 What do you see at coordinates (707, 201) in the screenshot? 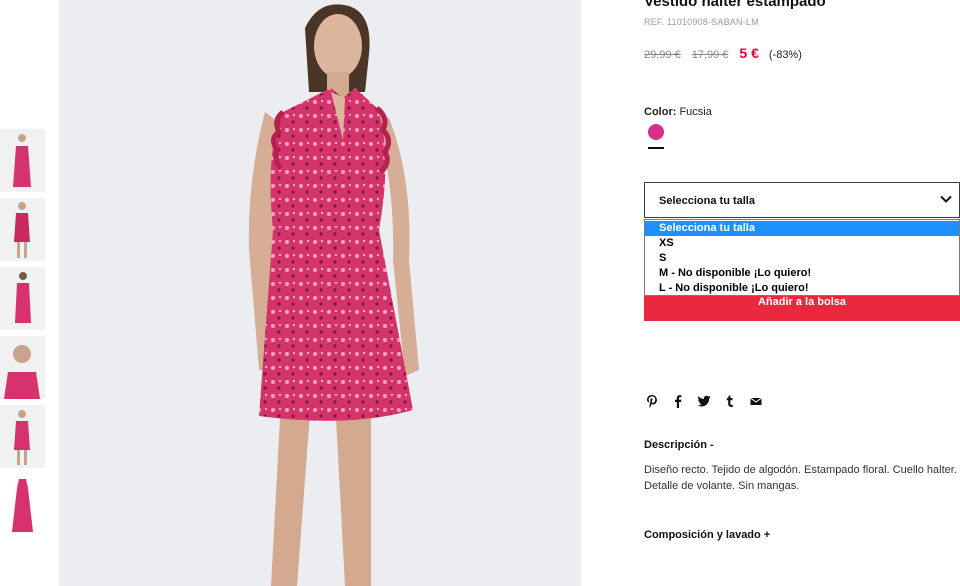
I see `size-select-value: Selecciona tu talla` at bounding box center [707, 201].